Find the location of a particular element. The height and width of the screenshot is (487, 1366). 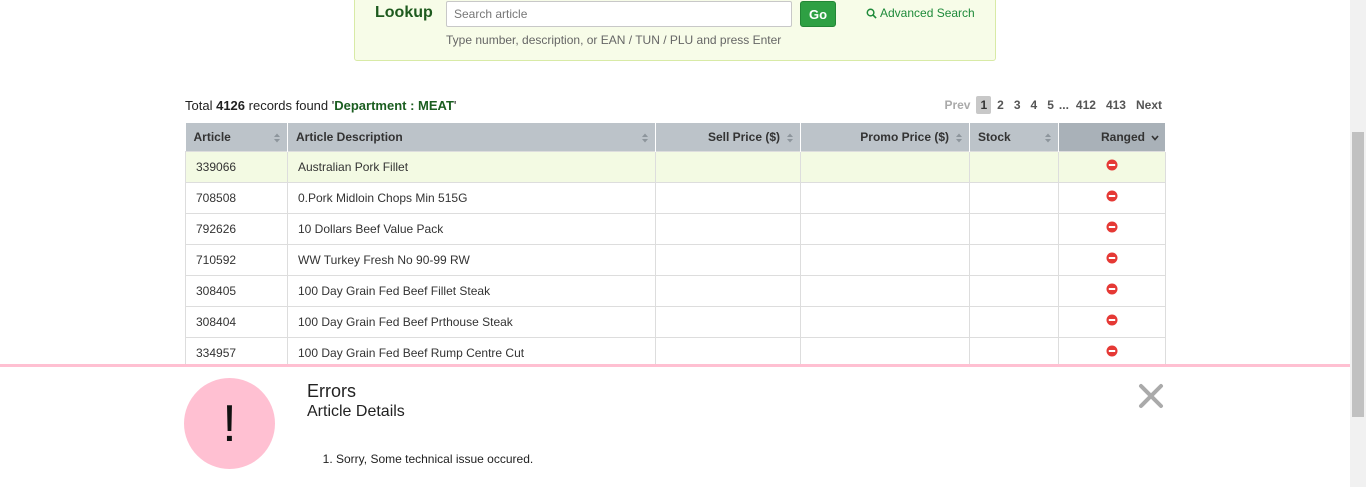

description-cell: 100 Day Grain Fed Beef Prthouse Steak is located at coordinates (471, 321).